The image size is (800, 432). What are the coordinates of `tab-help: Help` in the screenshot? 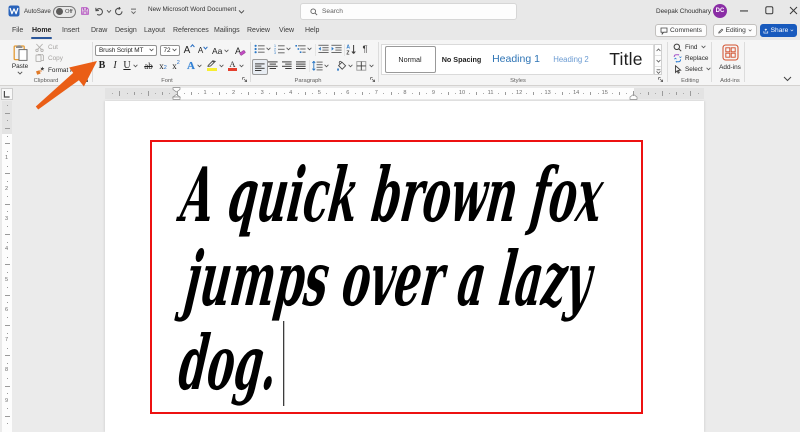 It's located at (312, 30).